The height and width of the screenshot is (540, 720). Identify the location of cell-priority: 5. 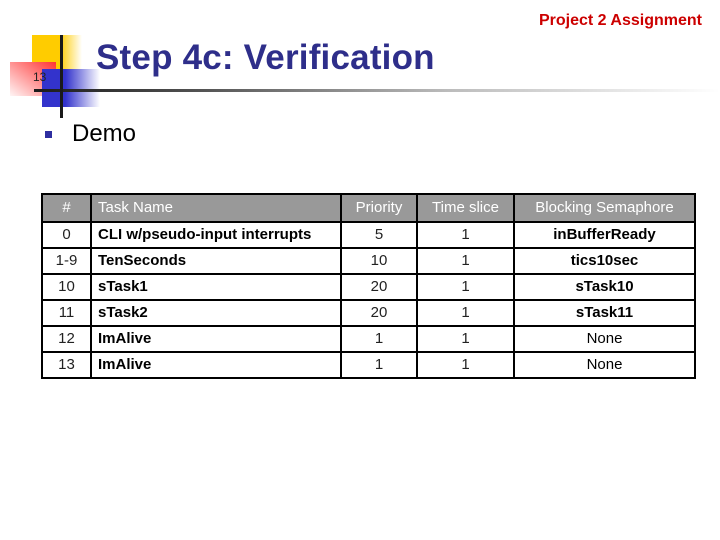
(379, 235).